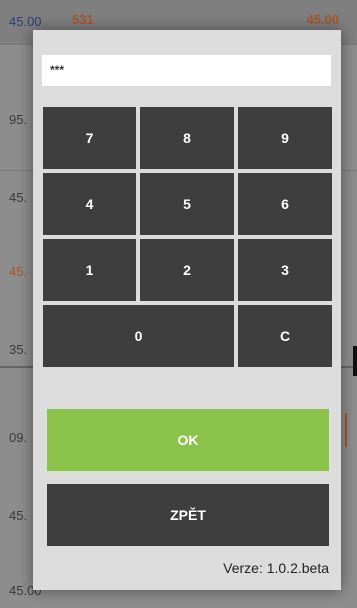 The height and width of the screenshot is (608, 357). Describe the element at coordinates (25, 21) in the screenshot. I see `bg-value-top-left: 45.00` at that location.